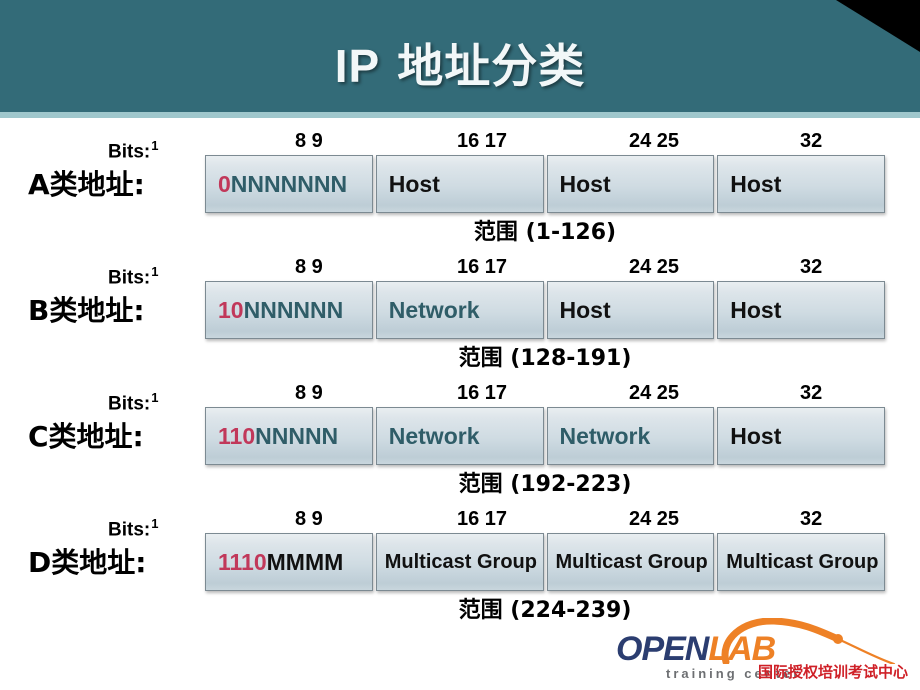  What do you see at coordinates (654, 393) in the screenshot?
I see `bit-tick-24-c: 24 25` at bounding box center [654, 393].